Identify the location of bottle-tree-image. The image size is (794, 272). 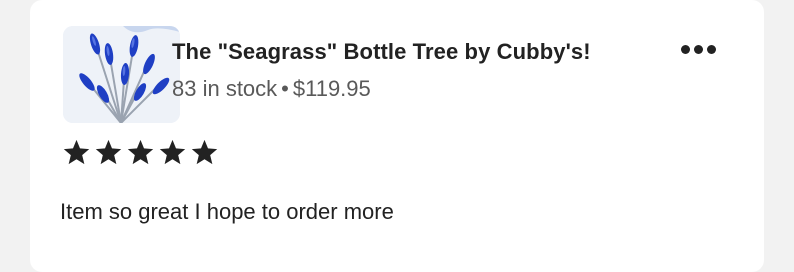
(121, 74).